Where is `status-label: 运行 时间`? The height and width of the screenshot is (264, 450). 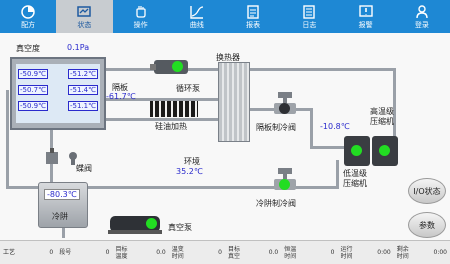 status-label: 运行 时间 is located at coordinates (346, 252).